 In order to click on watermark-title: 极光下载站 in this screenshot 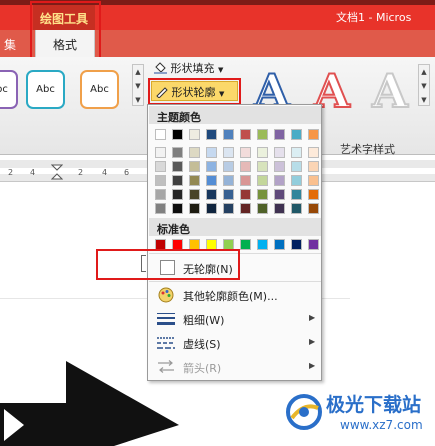, I will do `click(374, 405)`.